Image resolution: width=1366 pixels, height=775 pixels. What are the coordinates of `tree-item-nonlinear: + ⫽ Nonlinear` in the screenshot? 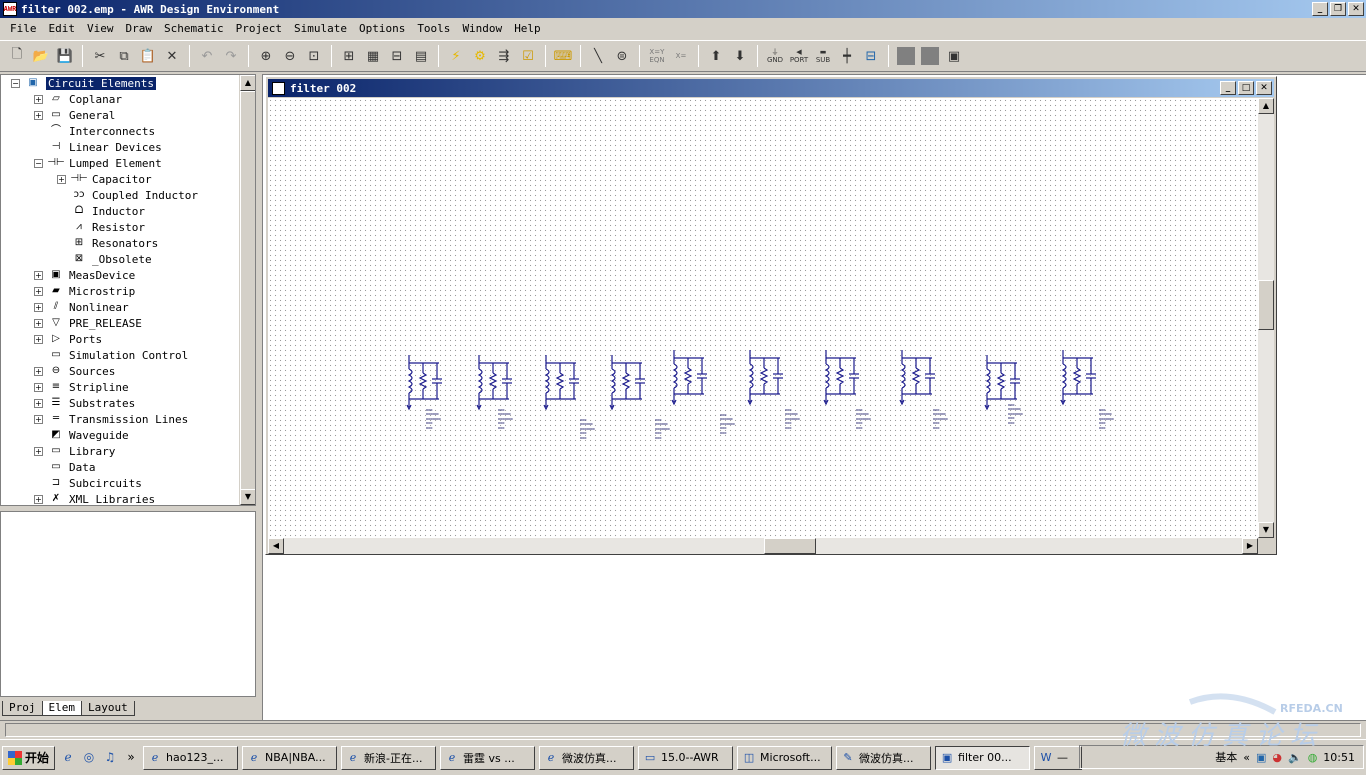 It's located at (81, 307).